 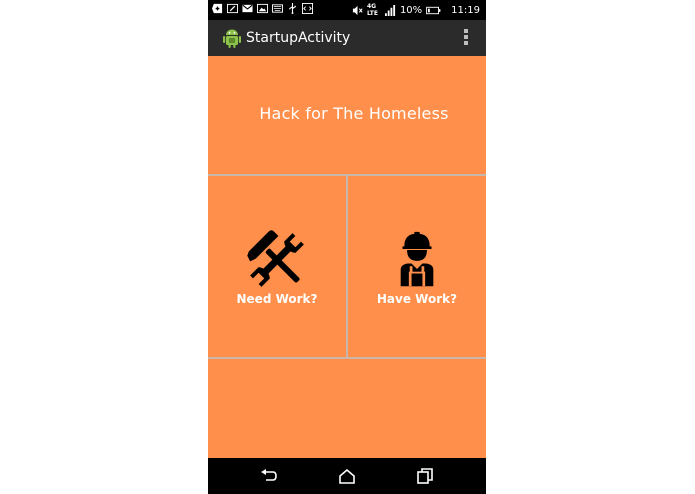 I want to click on worker-icon, so click(x=417, y=259).